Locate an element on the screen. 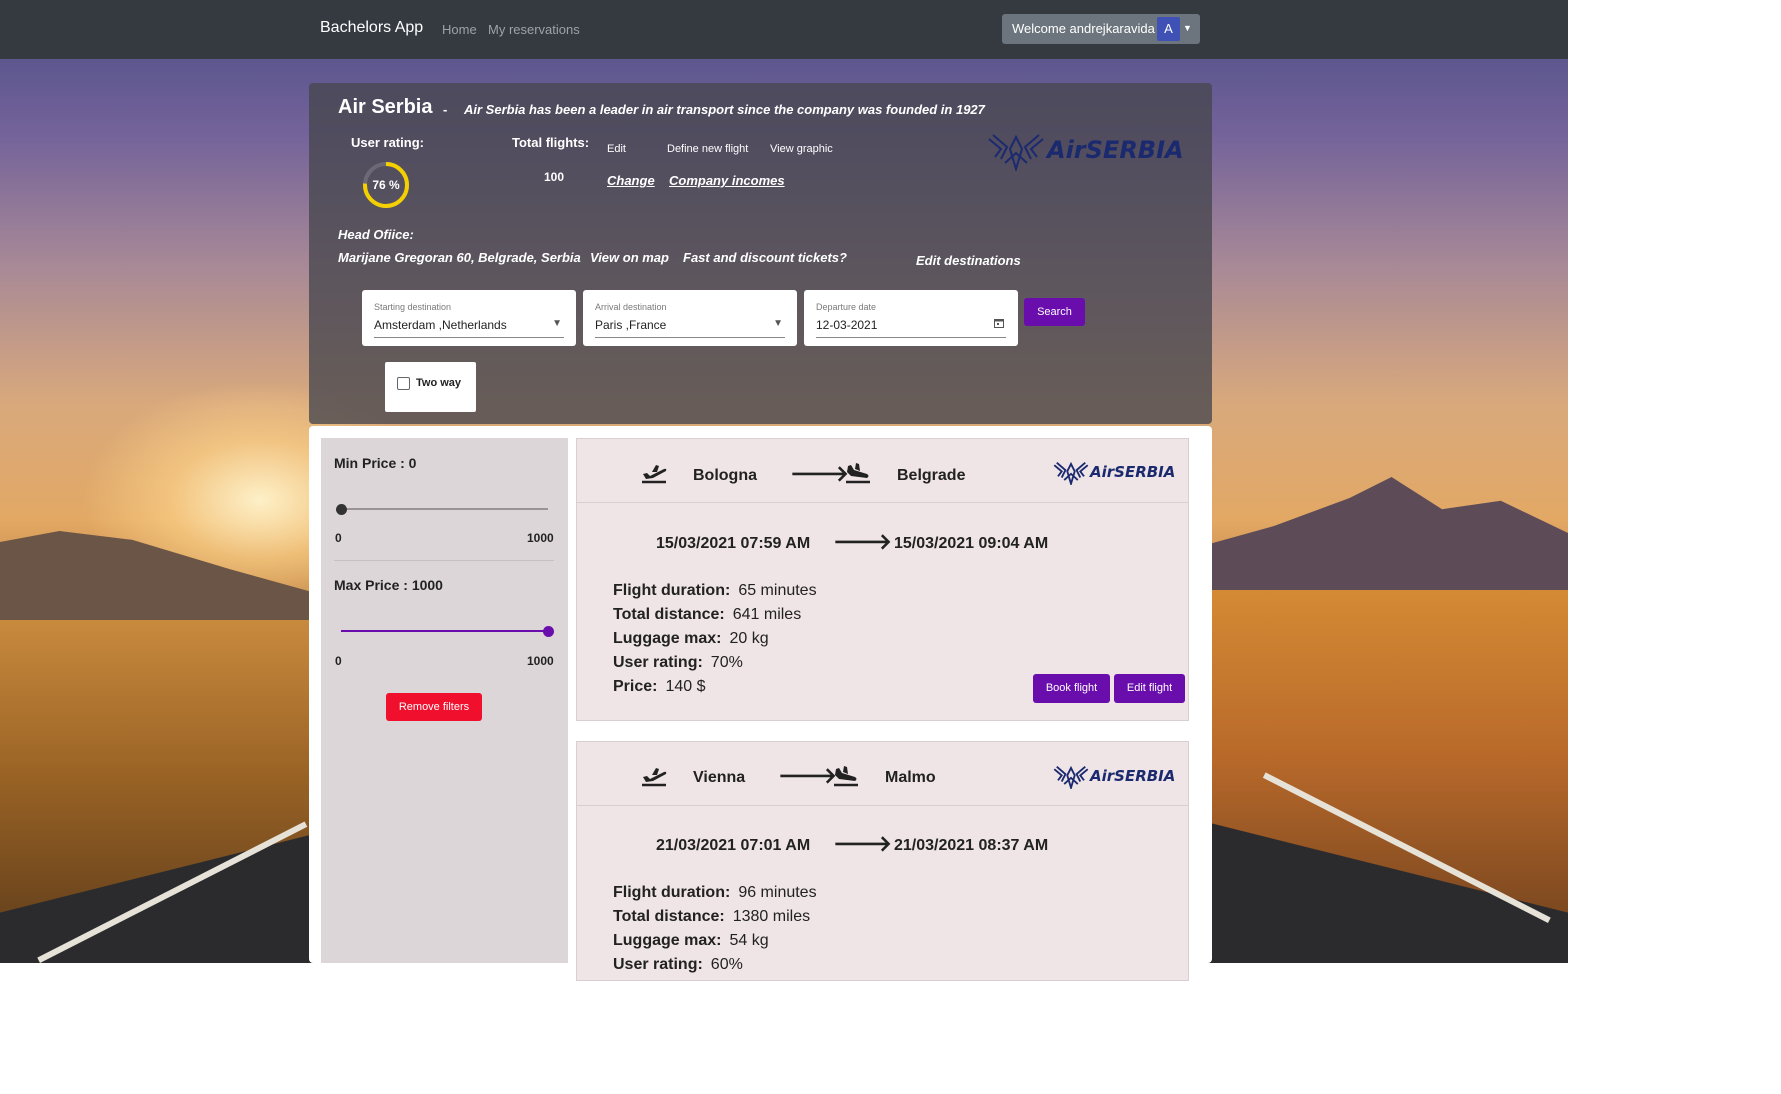 The image size is (1781, 1094). min-price-title: Min Price : 0 is located at coordinates (375, 463).